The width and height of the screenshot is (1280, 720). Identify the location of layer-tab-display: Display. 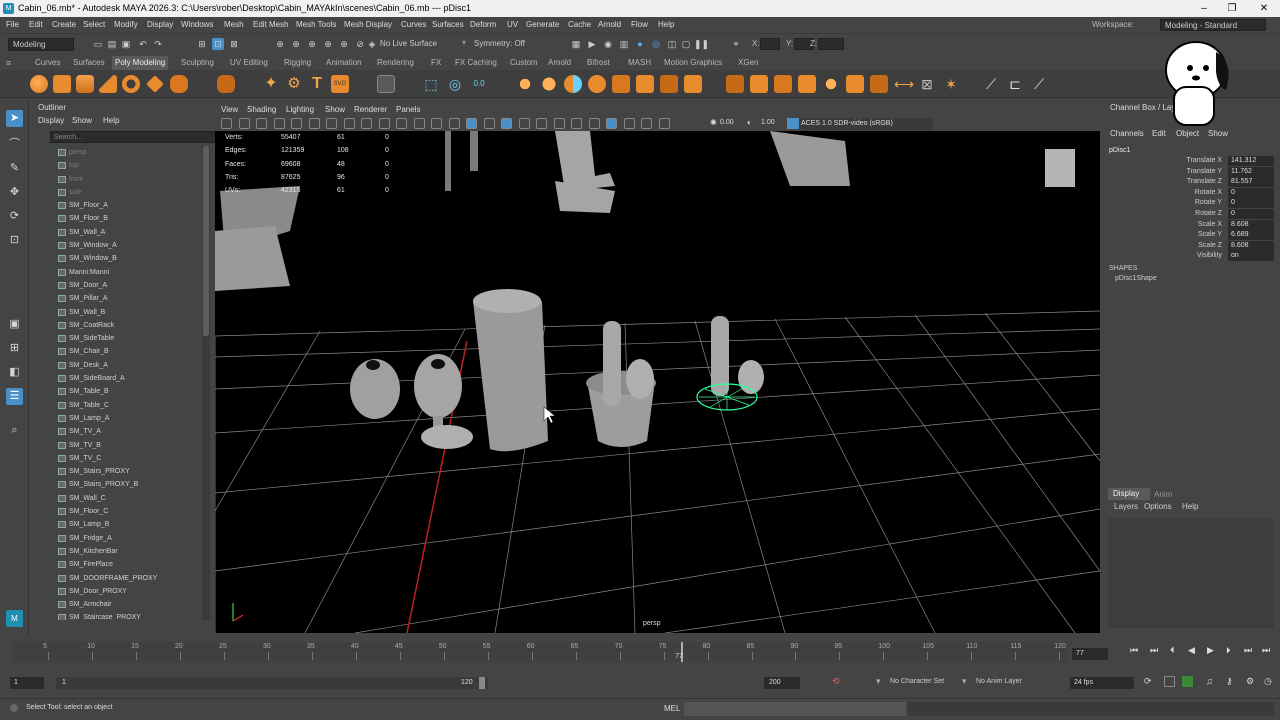
(1129, 494).